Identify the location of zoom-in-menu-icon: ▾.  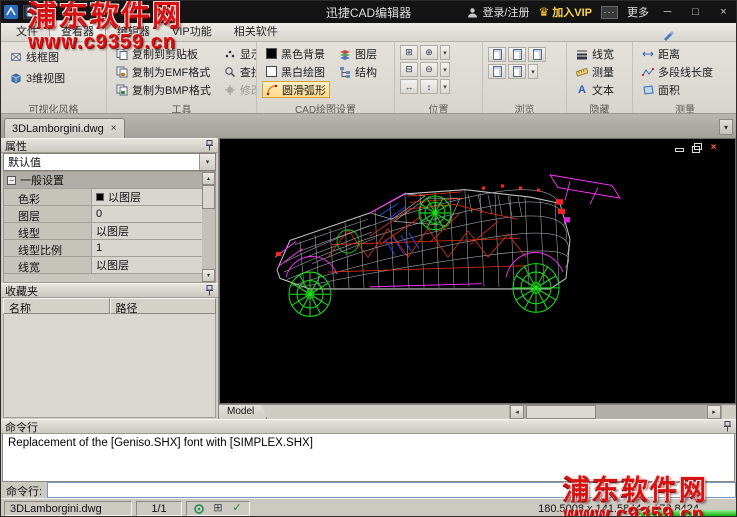
(445, 52).